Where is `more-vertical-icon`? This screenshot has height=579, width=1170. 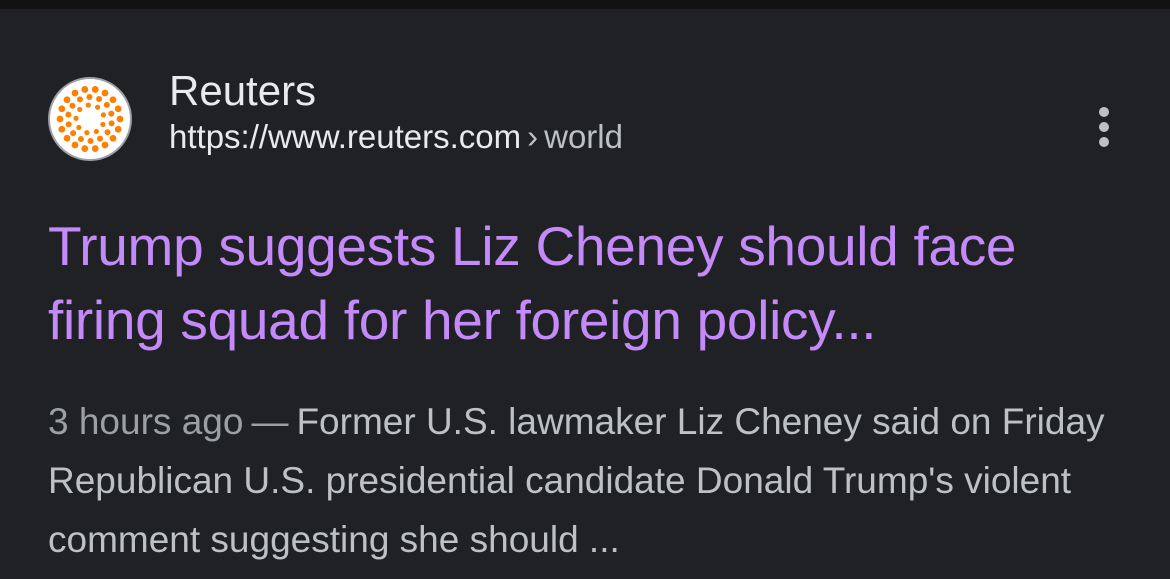
more-vertical-icon is located at coordinates (1104, 112).